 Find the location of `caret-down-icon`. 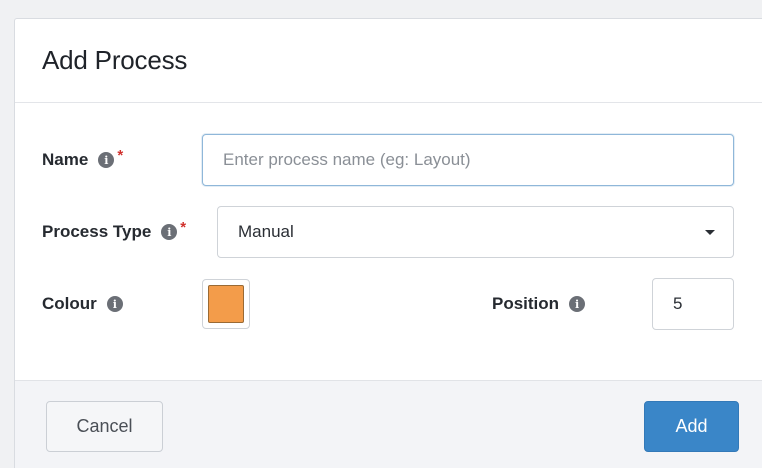

caret-down-icon is located at coordinates (710, 232).